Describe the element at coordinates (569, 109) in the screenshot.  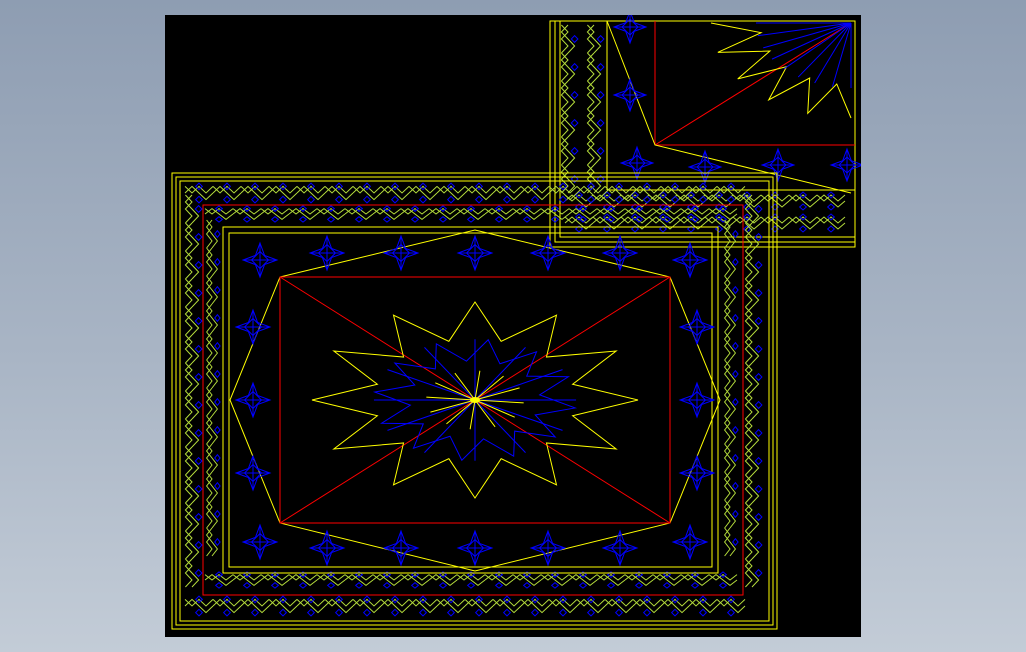
I see `border-band` at that location.